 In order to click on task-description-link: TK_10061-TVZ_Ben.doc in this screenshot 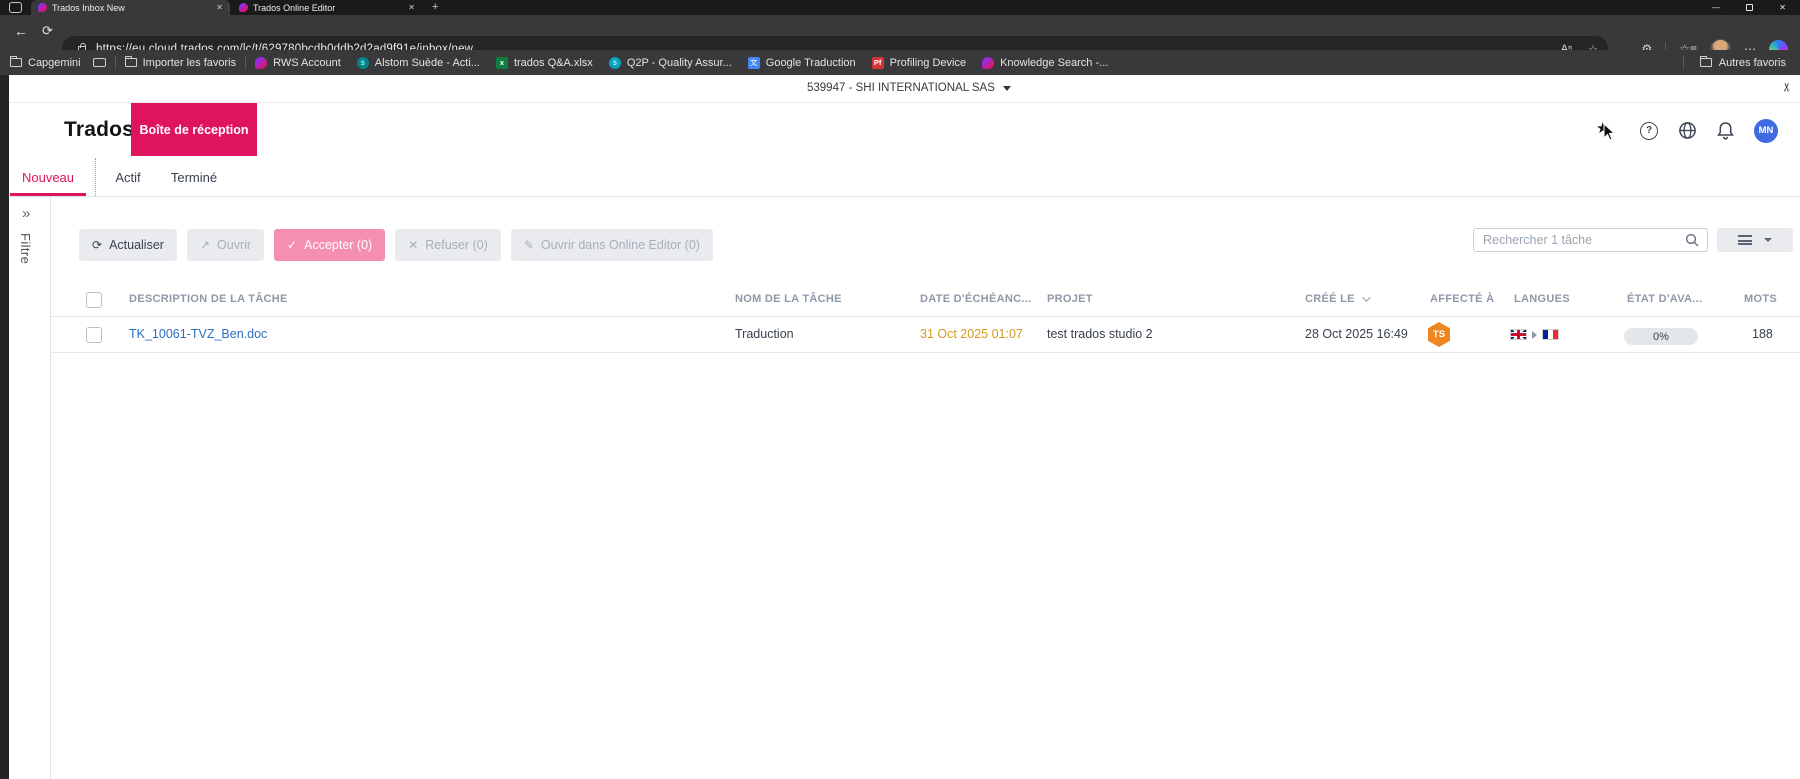, I will do `click(198, 334)`.